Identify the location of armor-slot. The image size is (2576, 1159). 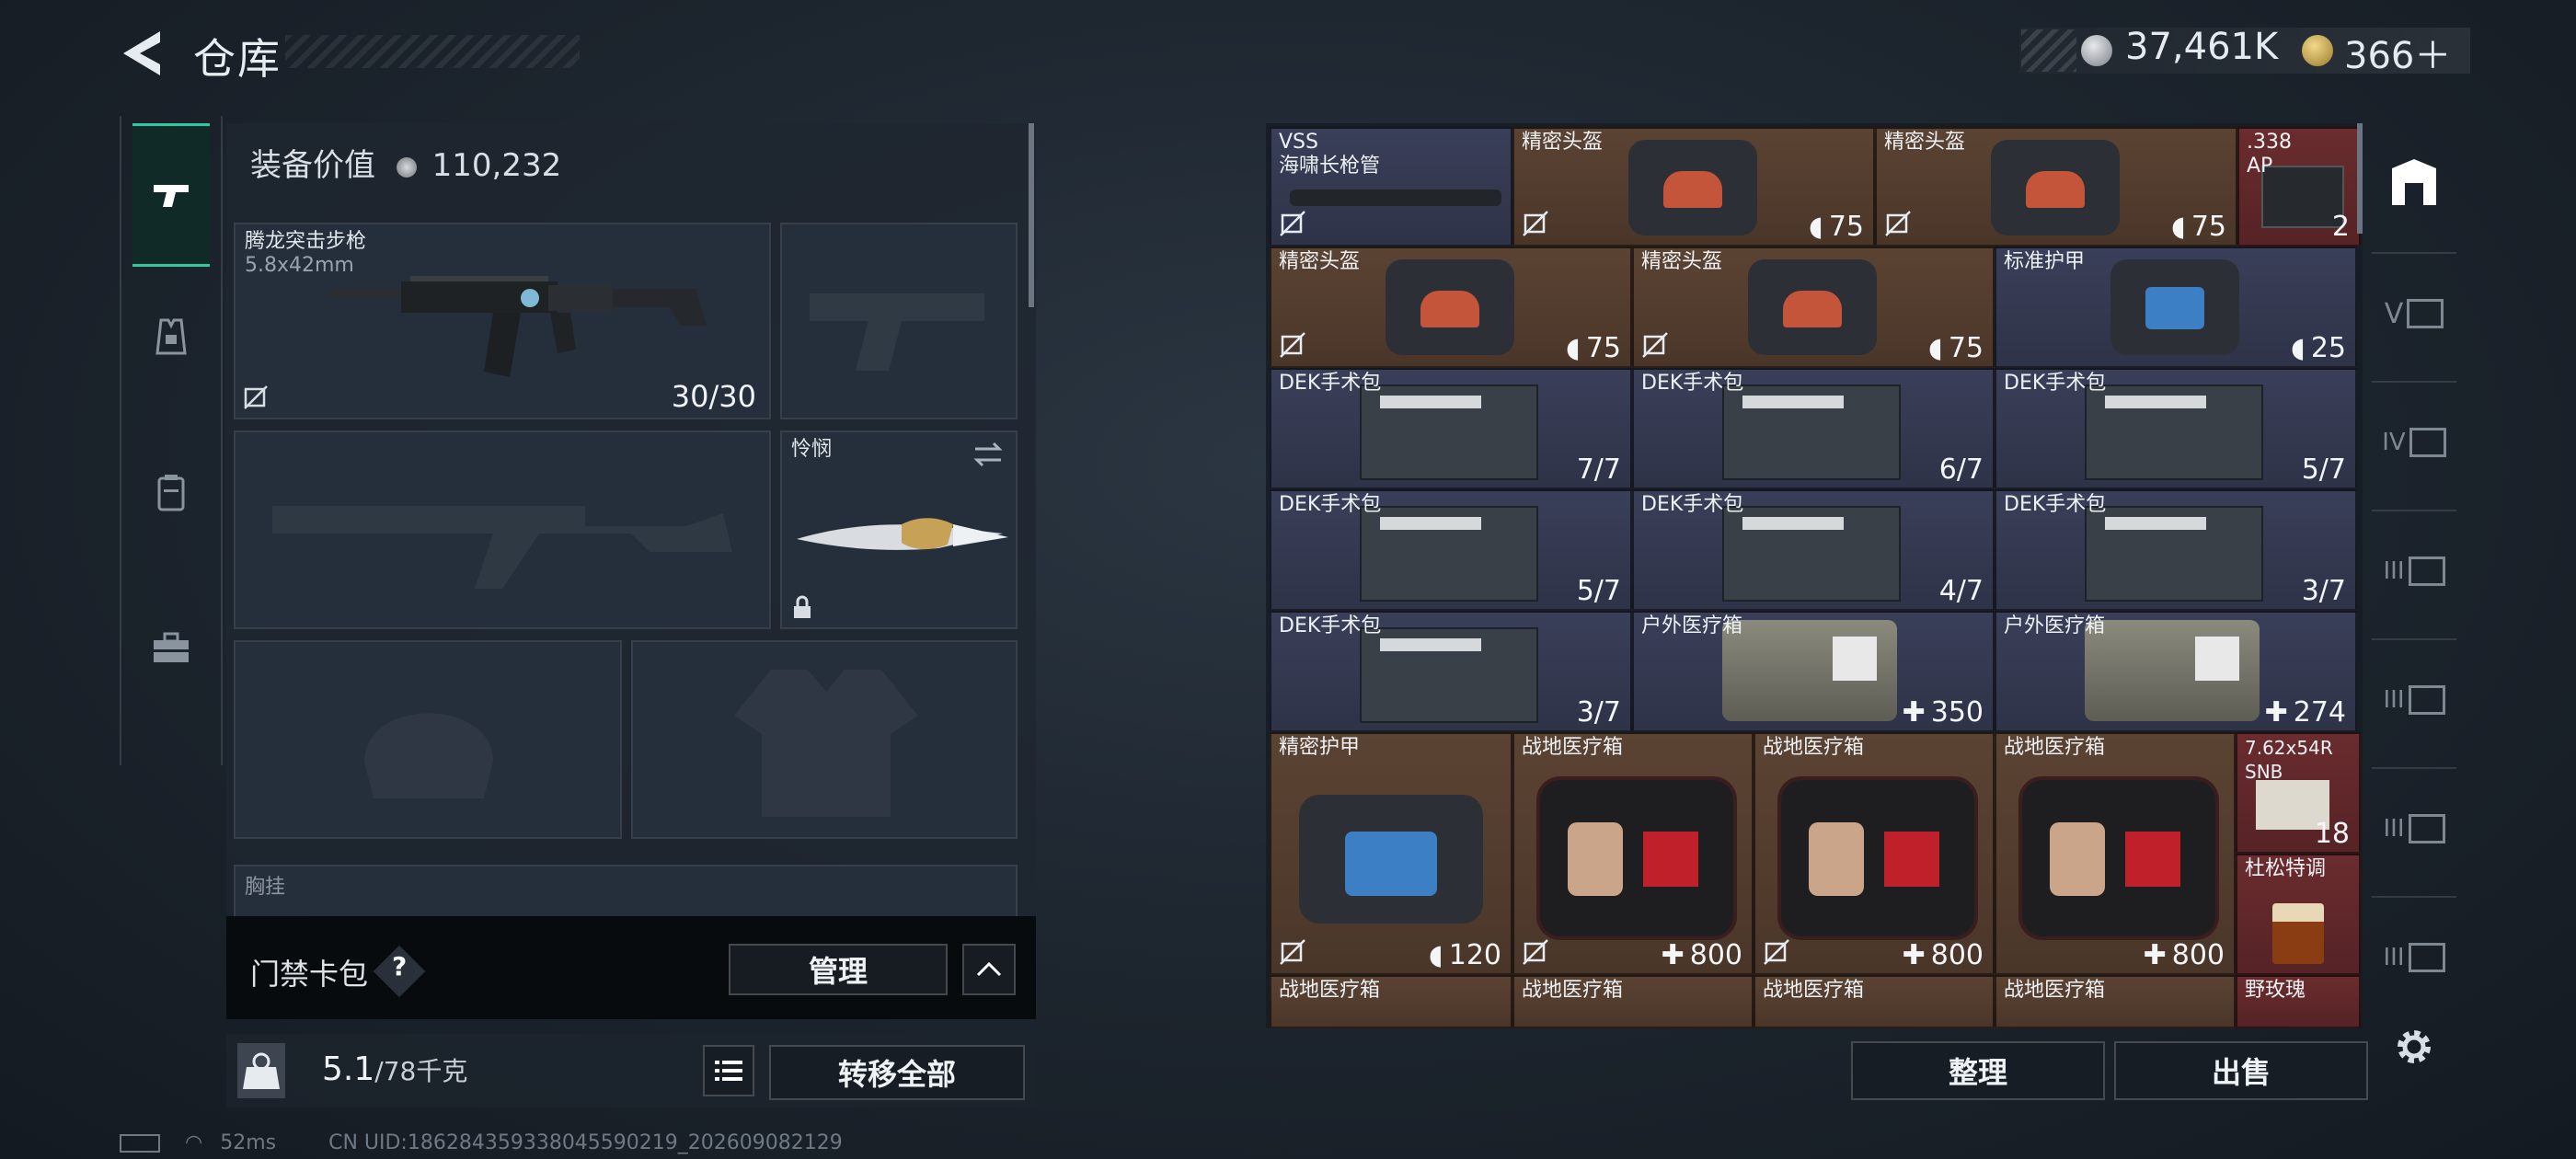
(824, 739).